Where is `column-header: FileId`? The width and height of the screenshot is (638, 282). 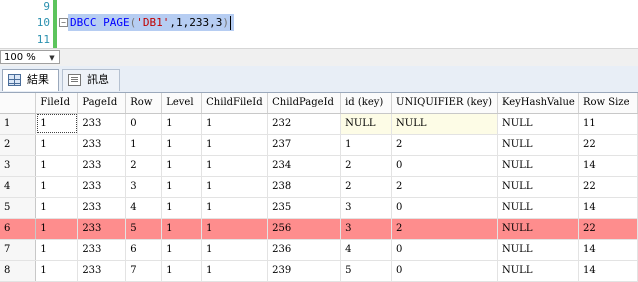 column-header: FileId is located at coordinates (57, 103).